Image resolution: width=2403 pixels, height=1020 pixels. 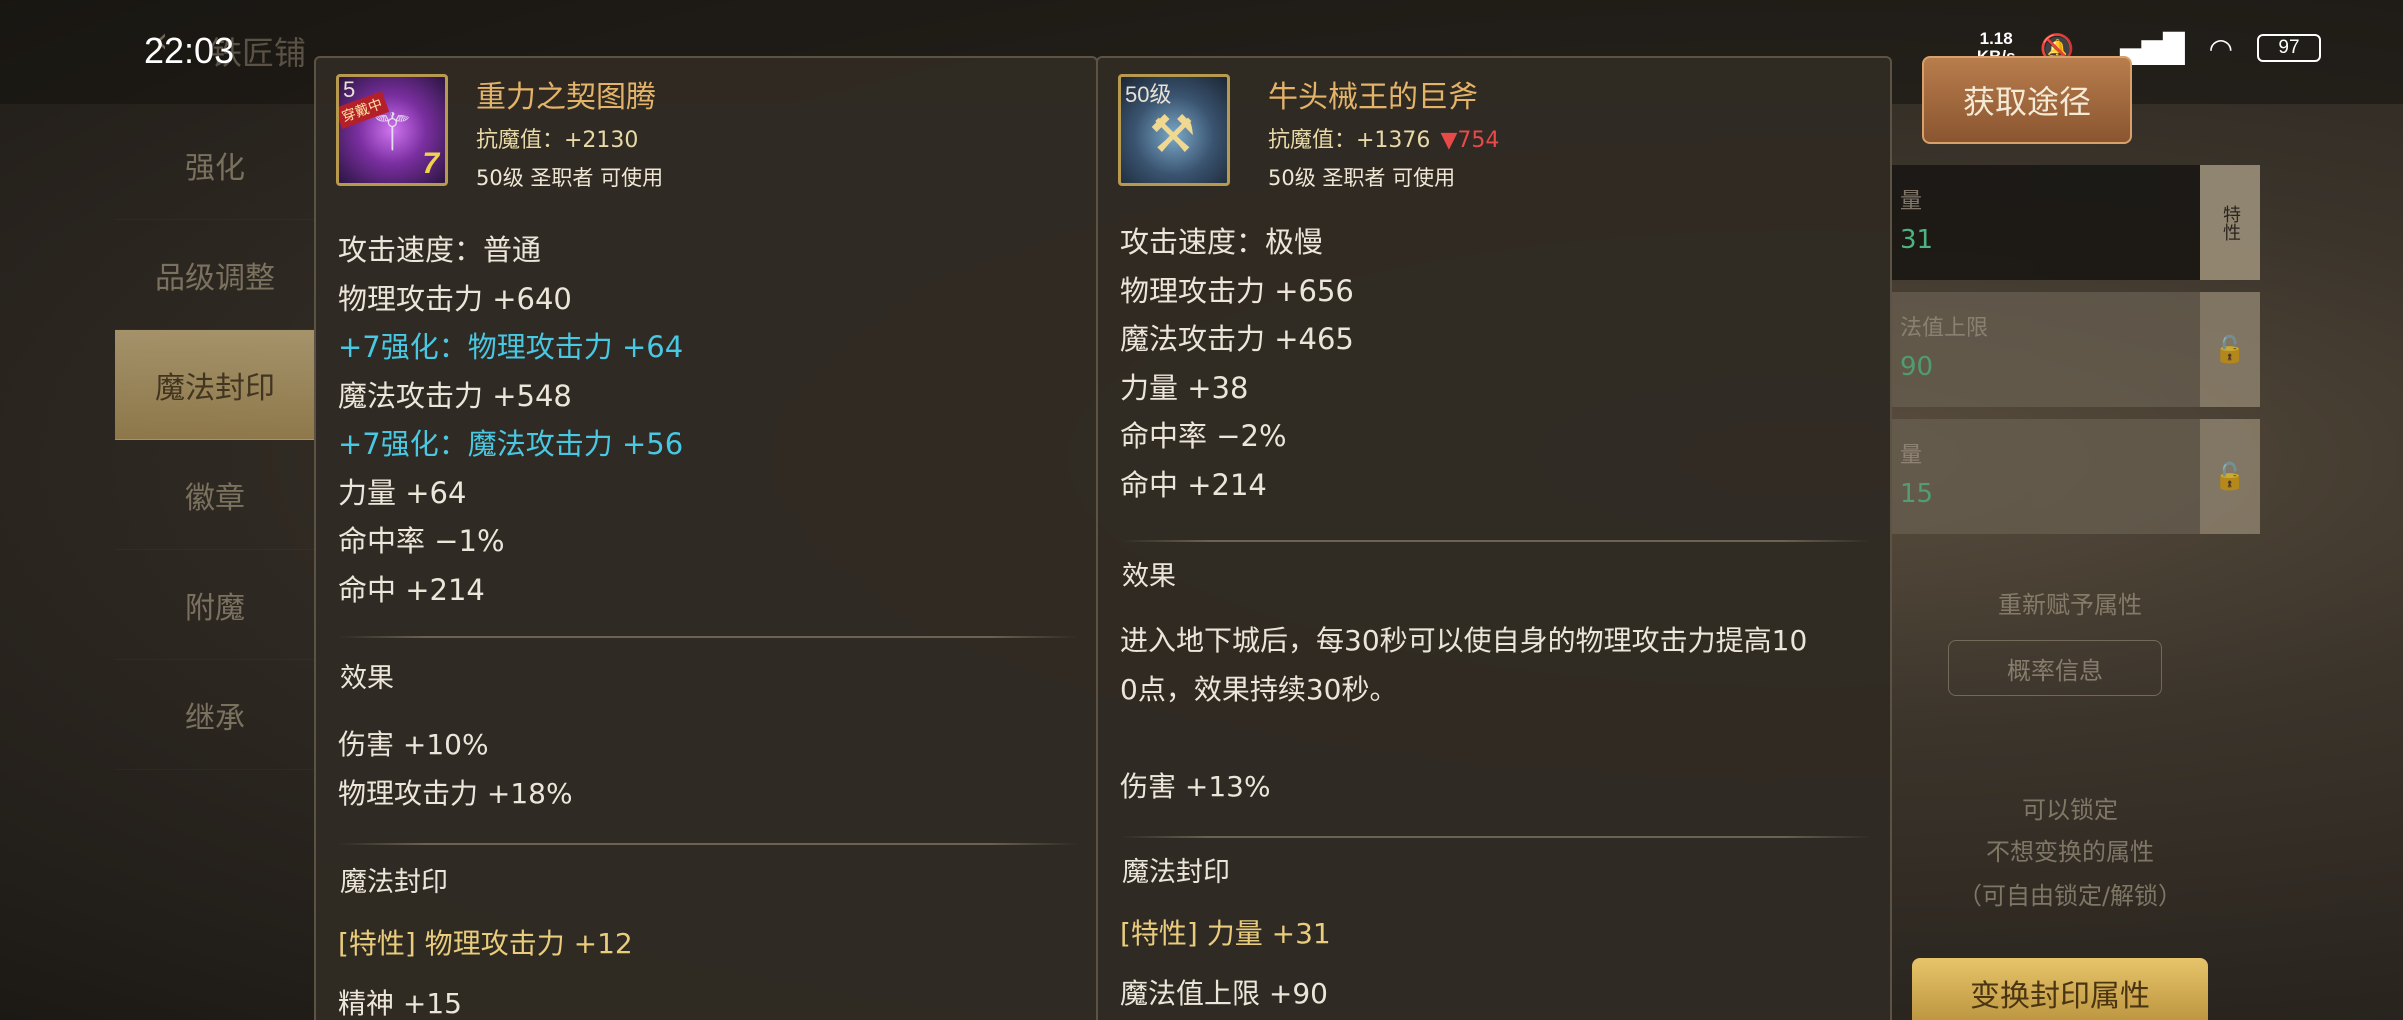 What do you see at coordinates (511, 347) in the screenshot?
I see `stat-line: +7强化：物理攻击力 +64` at bounding box center [511, 347].